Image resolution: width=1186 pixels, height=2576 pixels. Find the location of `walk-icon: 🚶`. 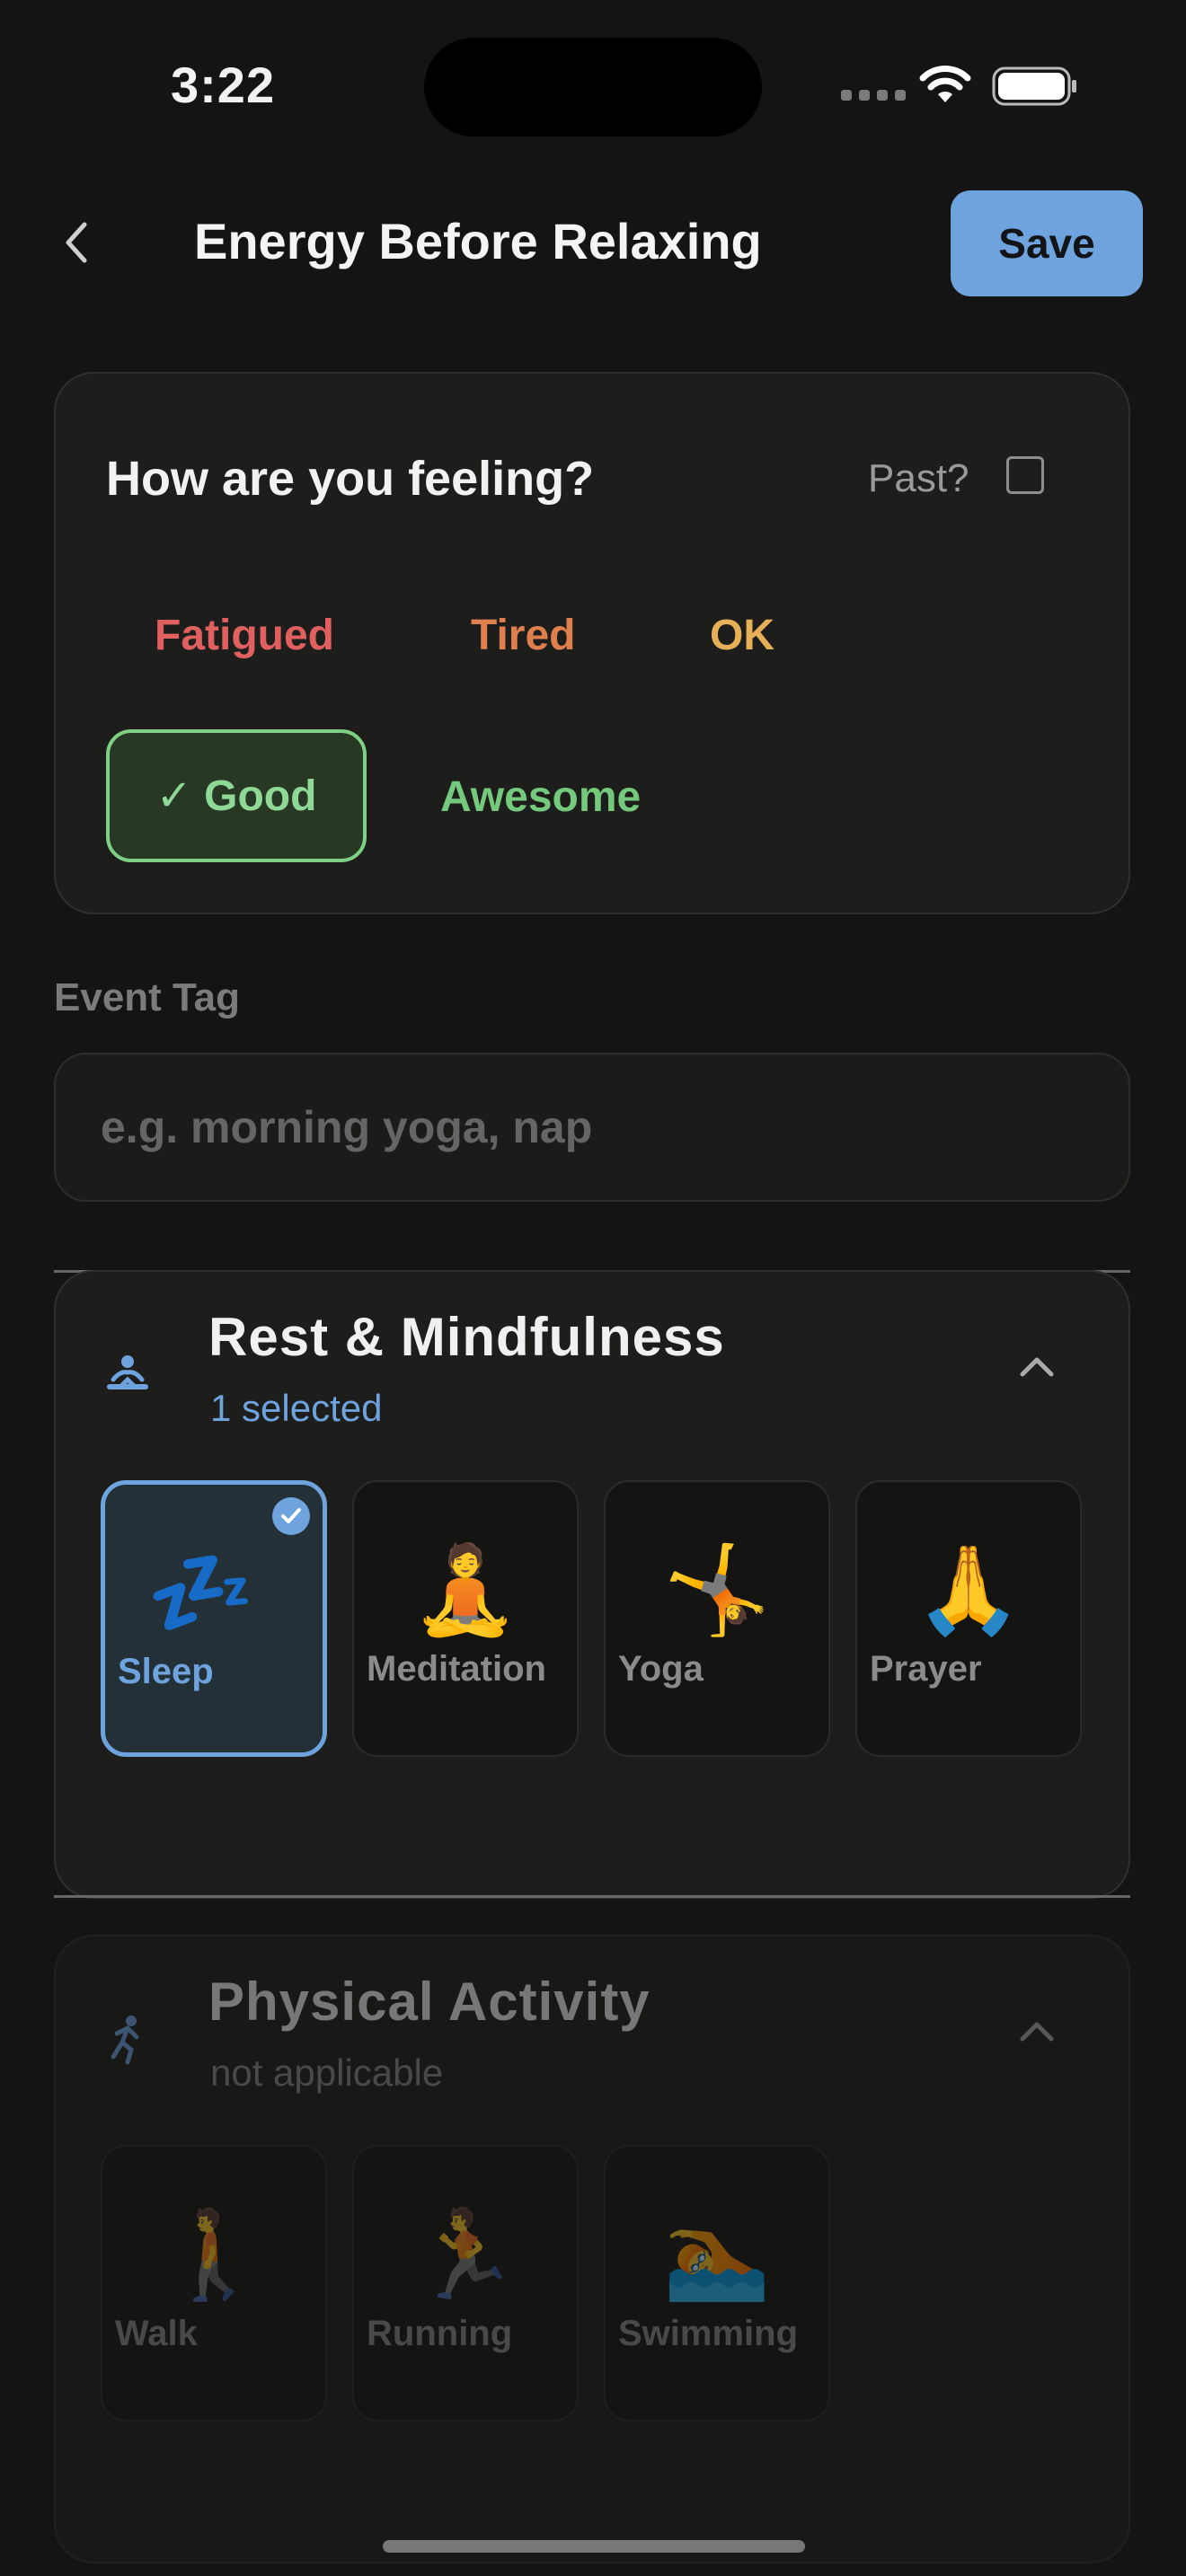

walk-icon: 🚶 is located at coordinates (214, 2255).